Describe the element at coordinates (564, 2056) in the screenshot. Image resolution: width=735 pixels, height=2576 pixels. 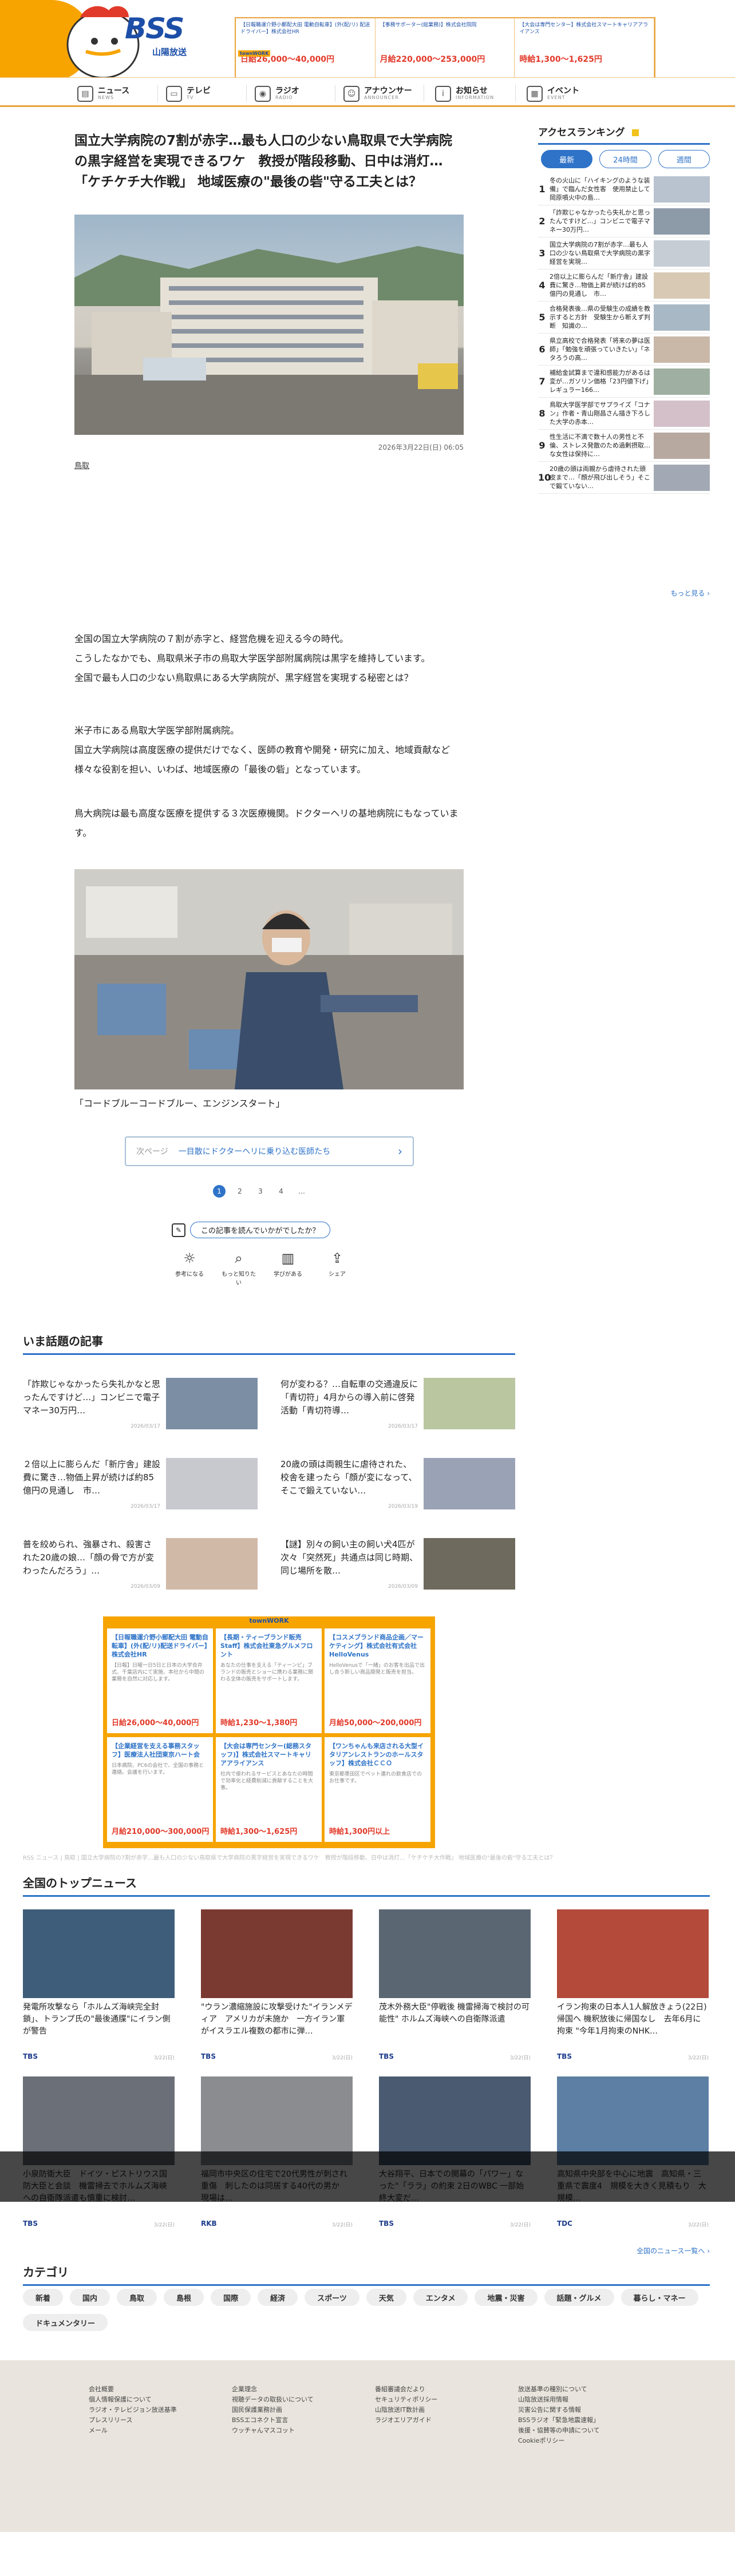
I see `topnews-source: TBS` at that location.